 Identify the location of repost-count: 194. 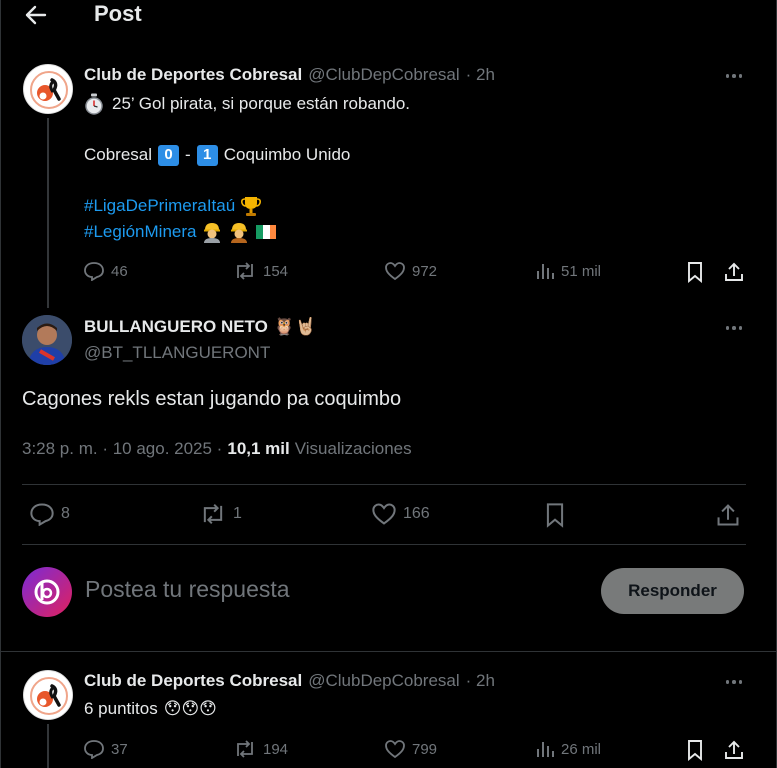
(276, 749).